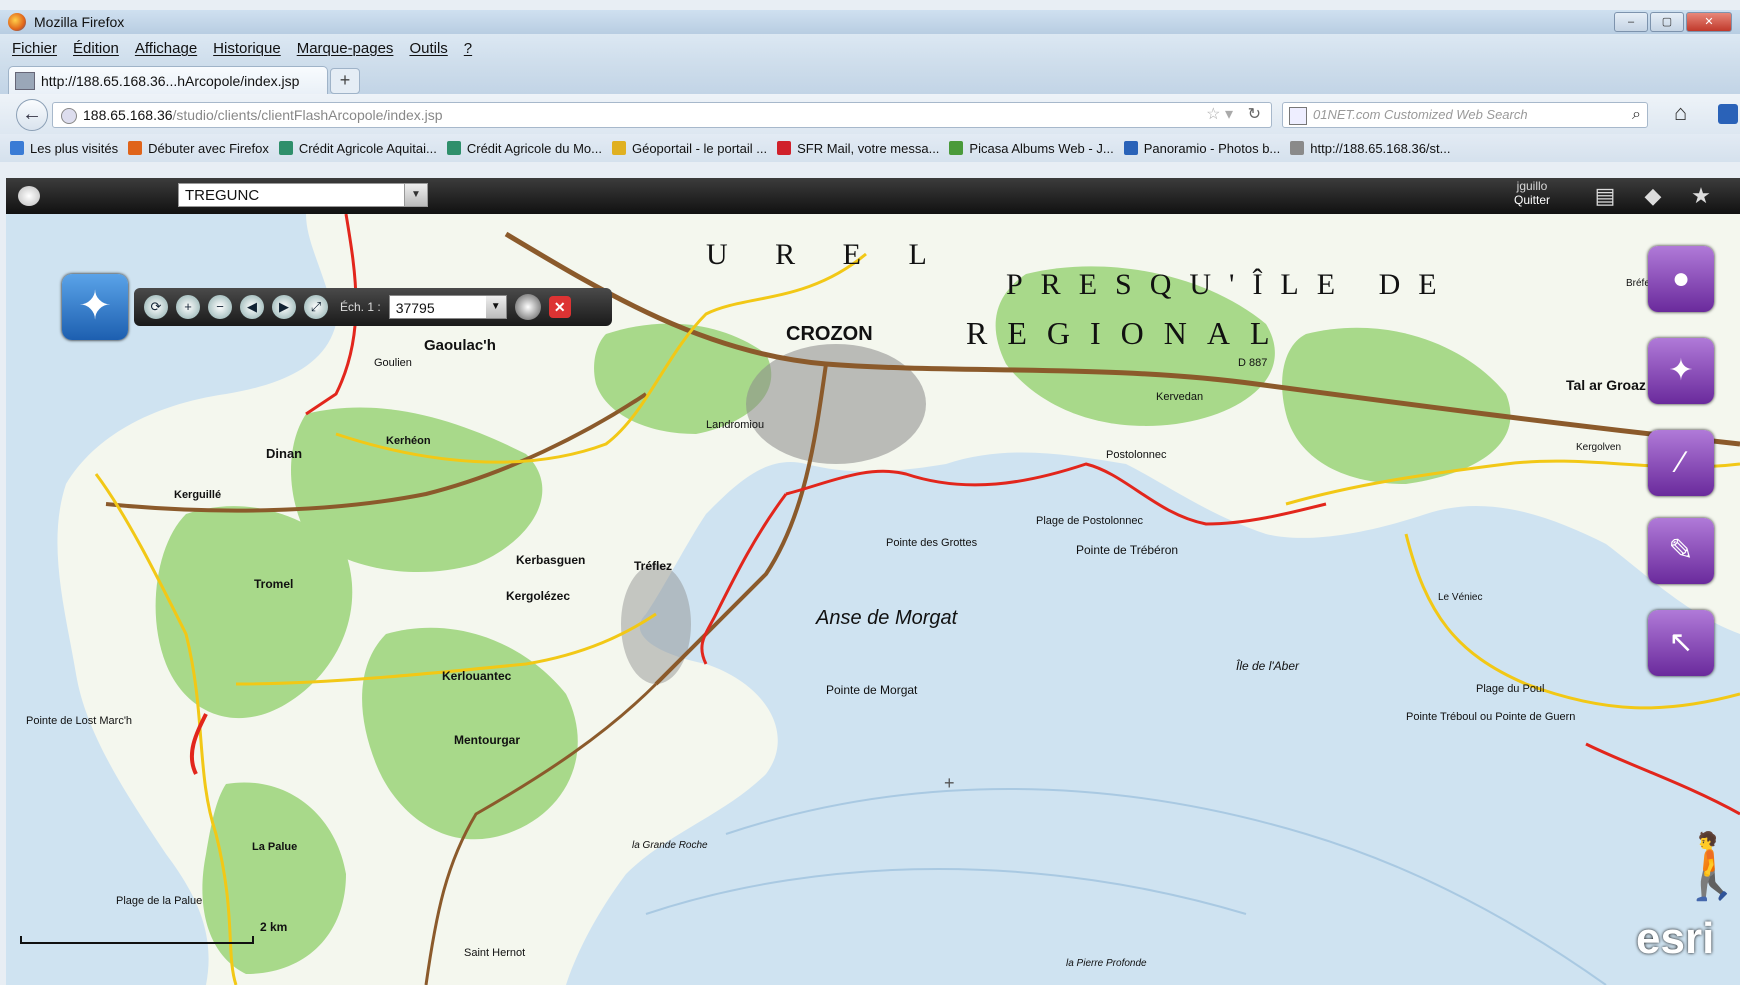  I want to click on menu-affichage: Affichage, so click(166, 48).